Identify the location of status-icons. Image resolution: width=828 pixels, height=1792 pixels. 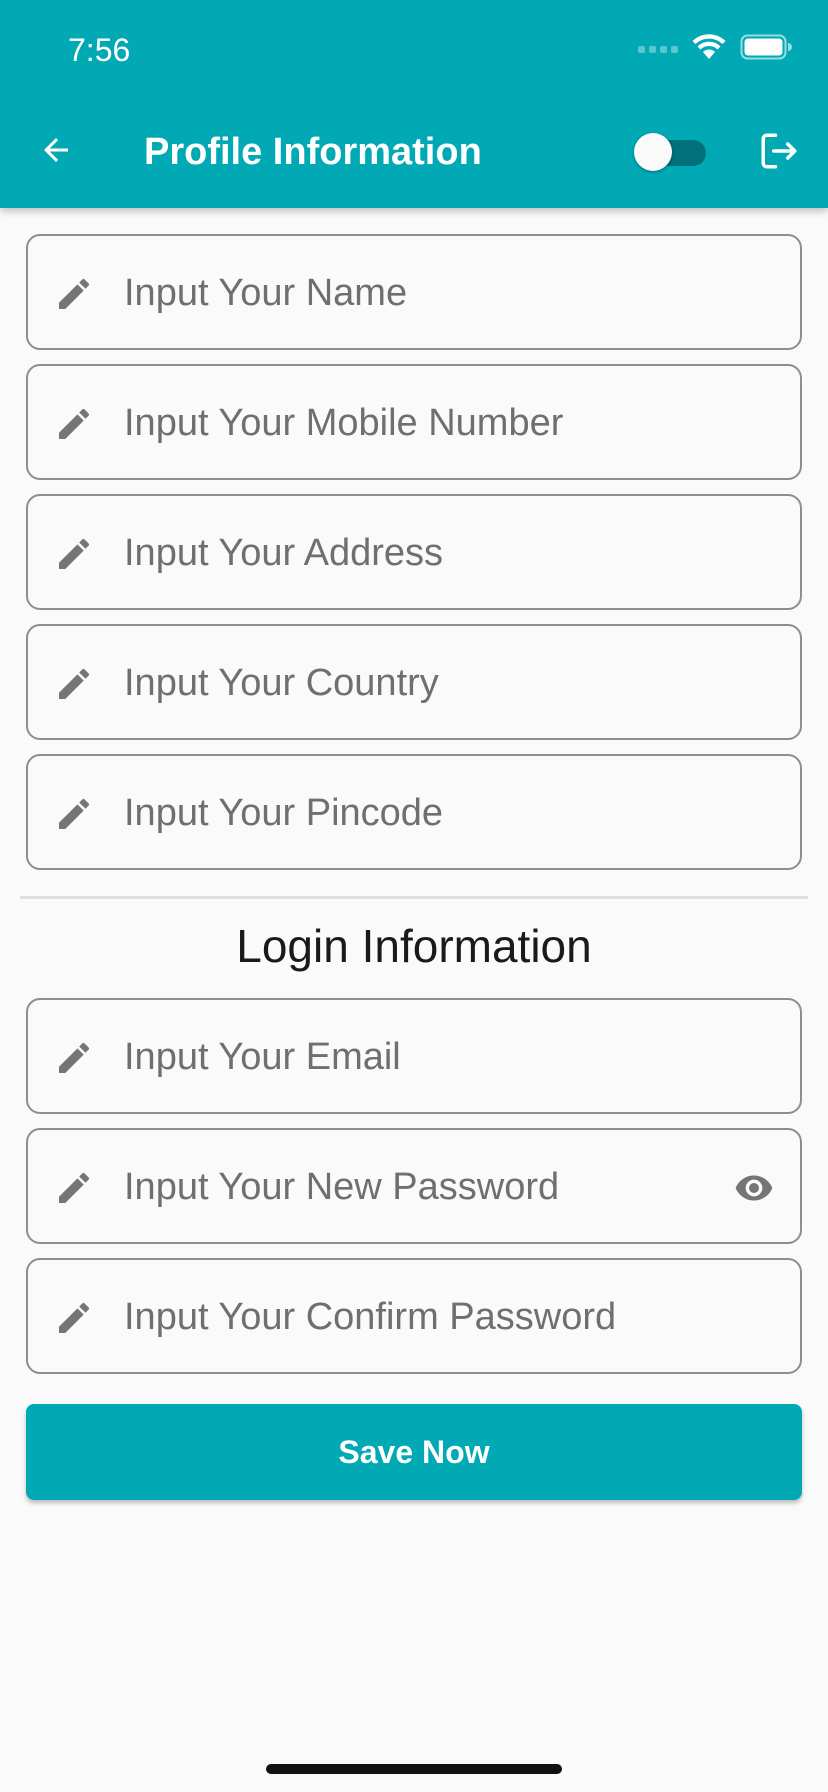
(715, 47).